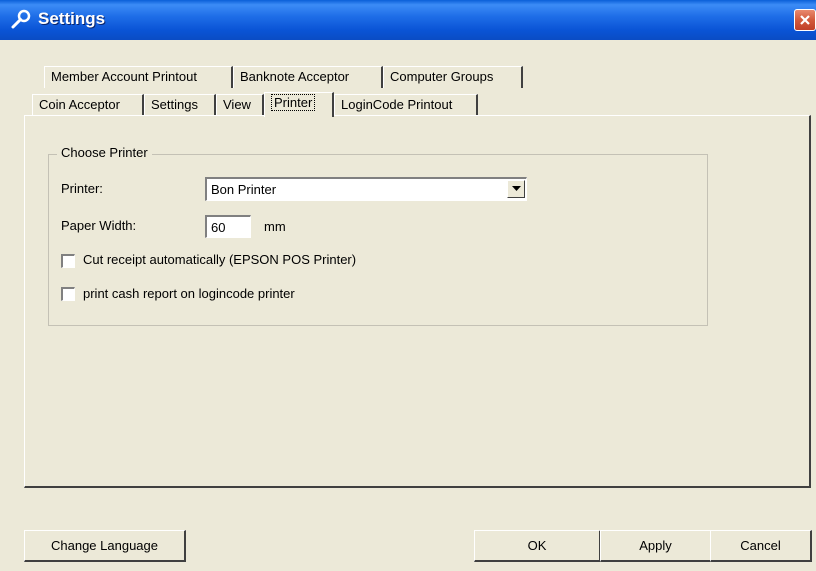 The image size is (816, 571). Describe the element at coordinates (656, 546) in the screenshot. I see `apply-button: Apply` at that location.